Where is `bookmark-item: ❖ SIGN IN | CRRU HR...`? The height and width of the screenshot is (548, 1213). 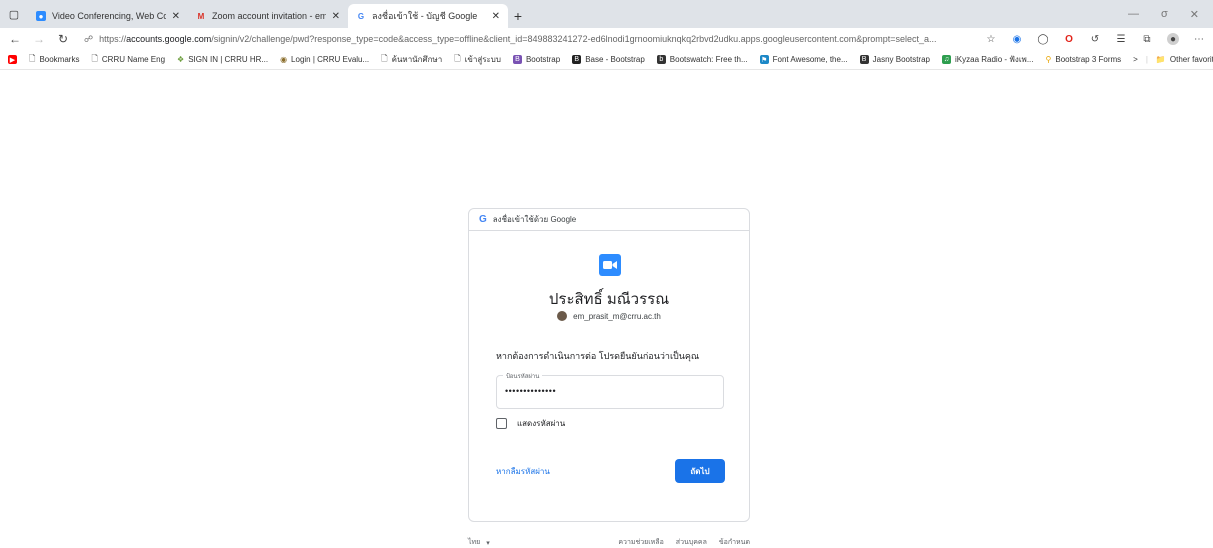 bookmark-item: ❖ SIGN IN | CRRU HR... is located at coordinates (222, 59).